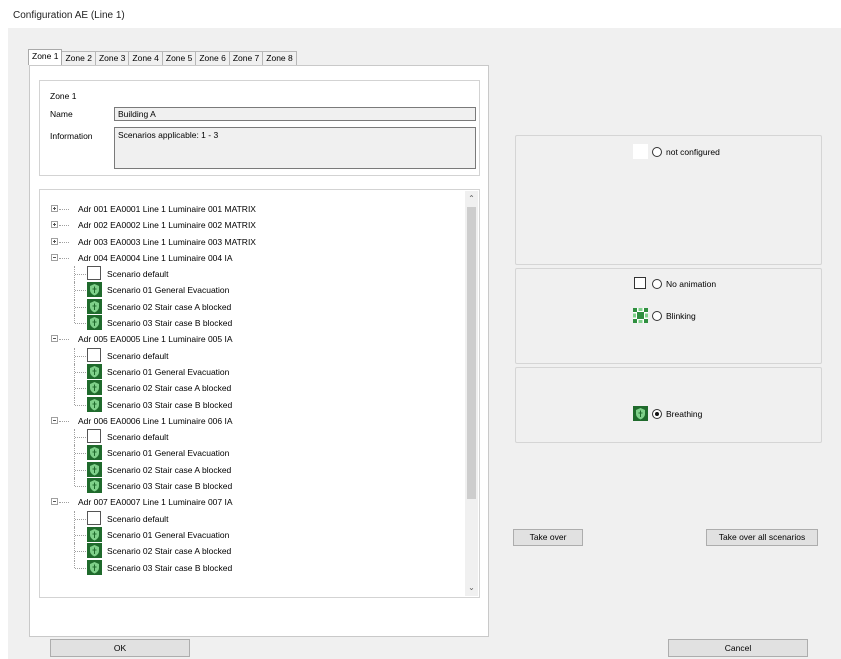 This screenshot has width=841, height=659. Describe the element at coordinates (246, 58) in the screenshot. I see `tab-zone-7: Zone 7` at that location.